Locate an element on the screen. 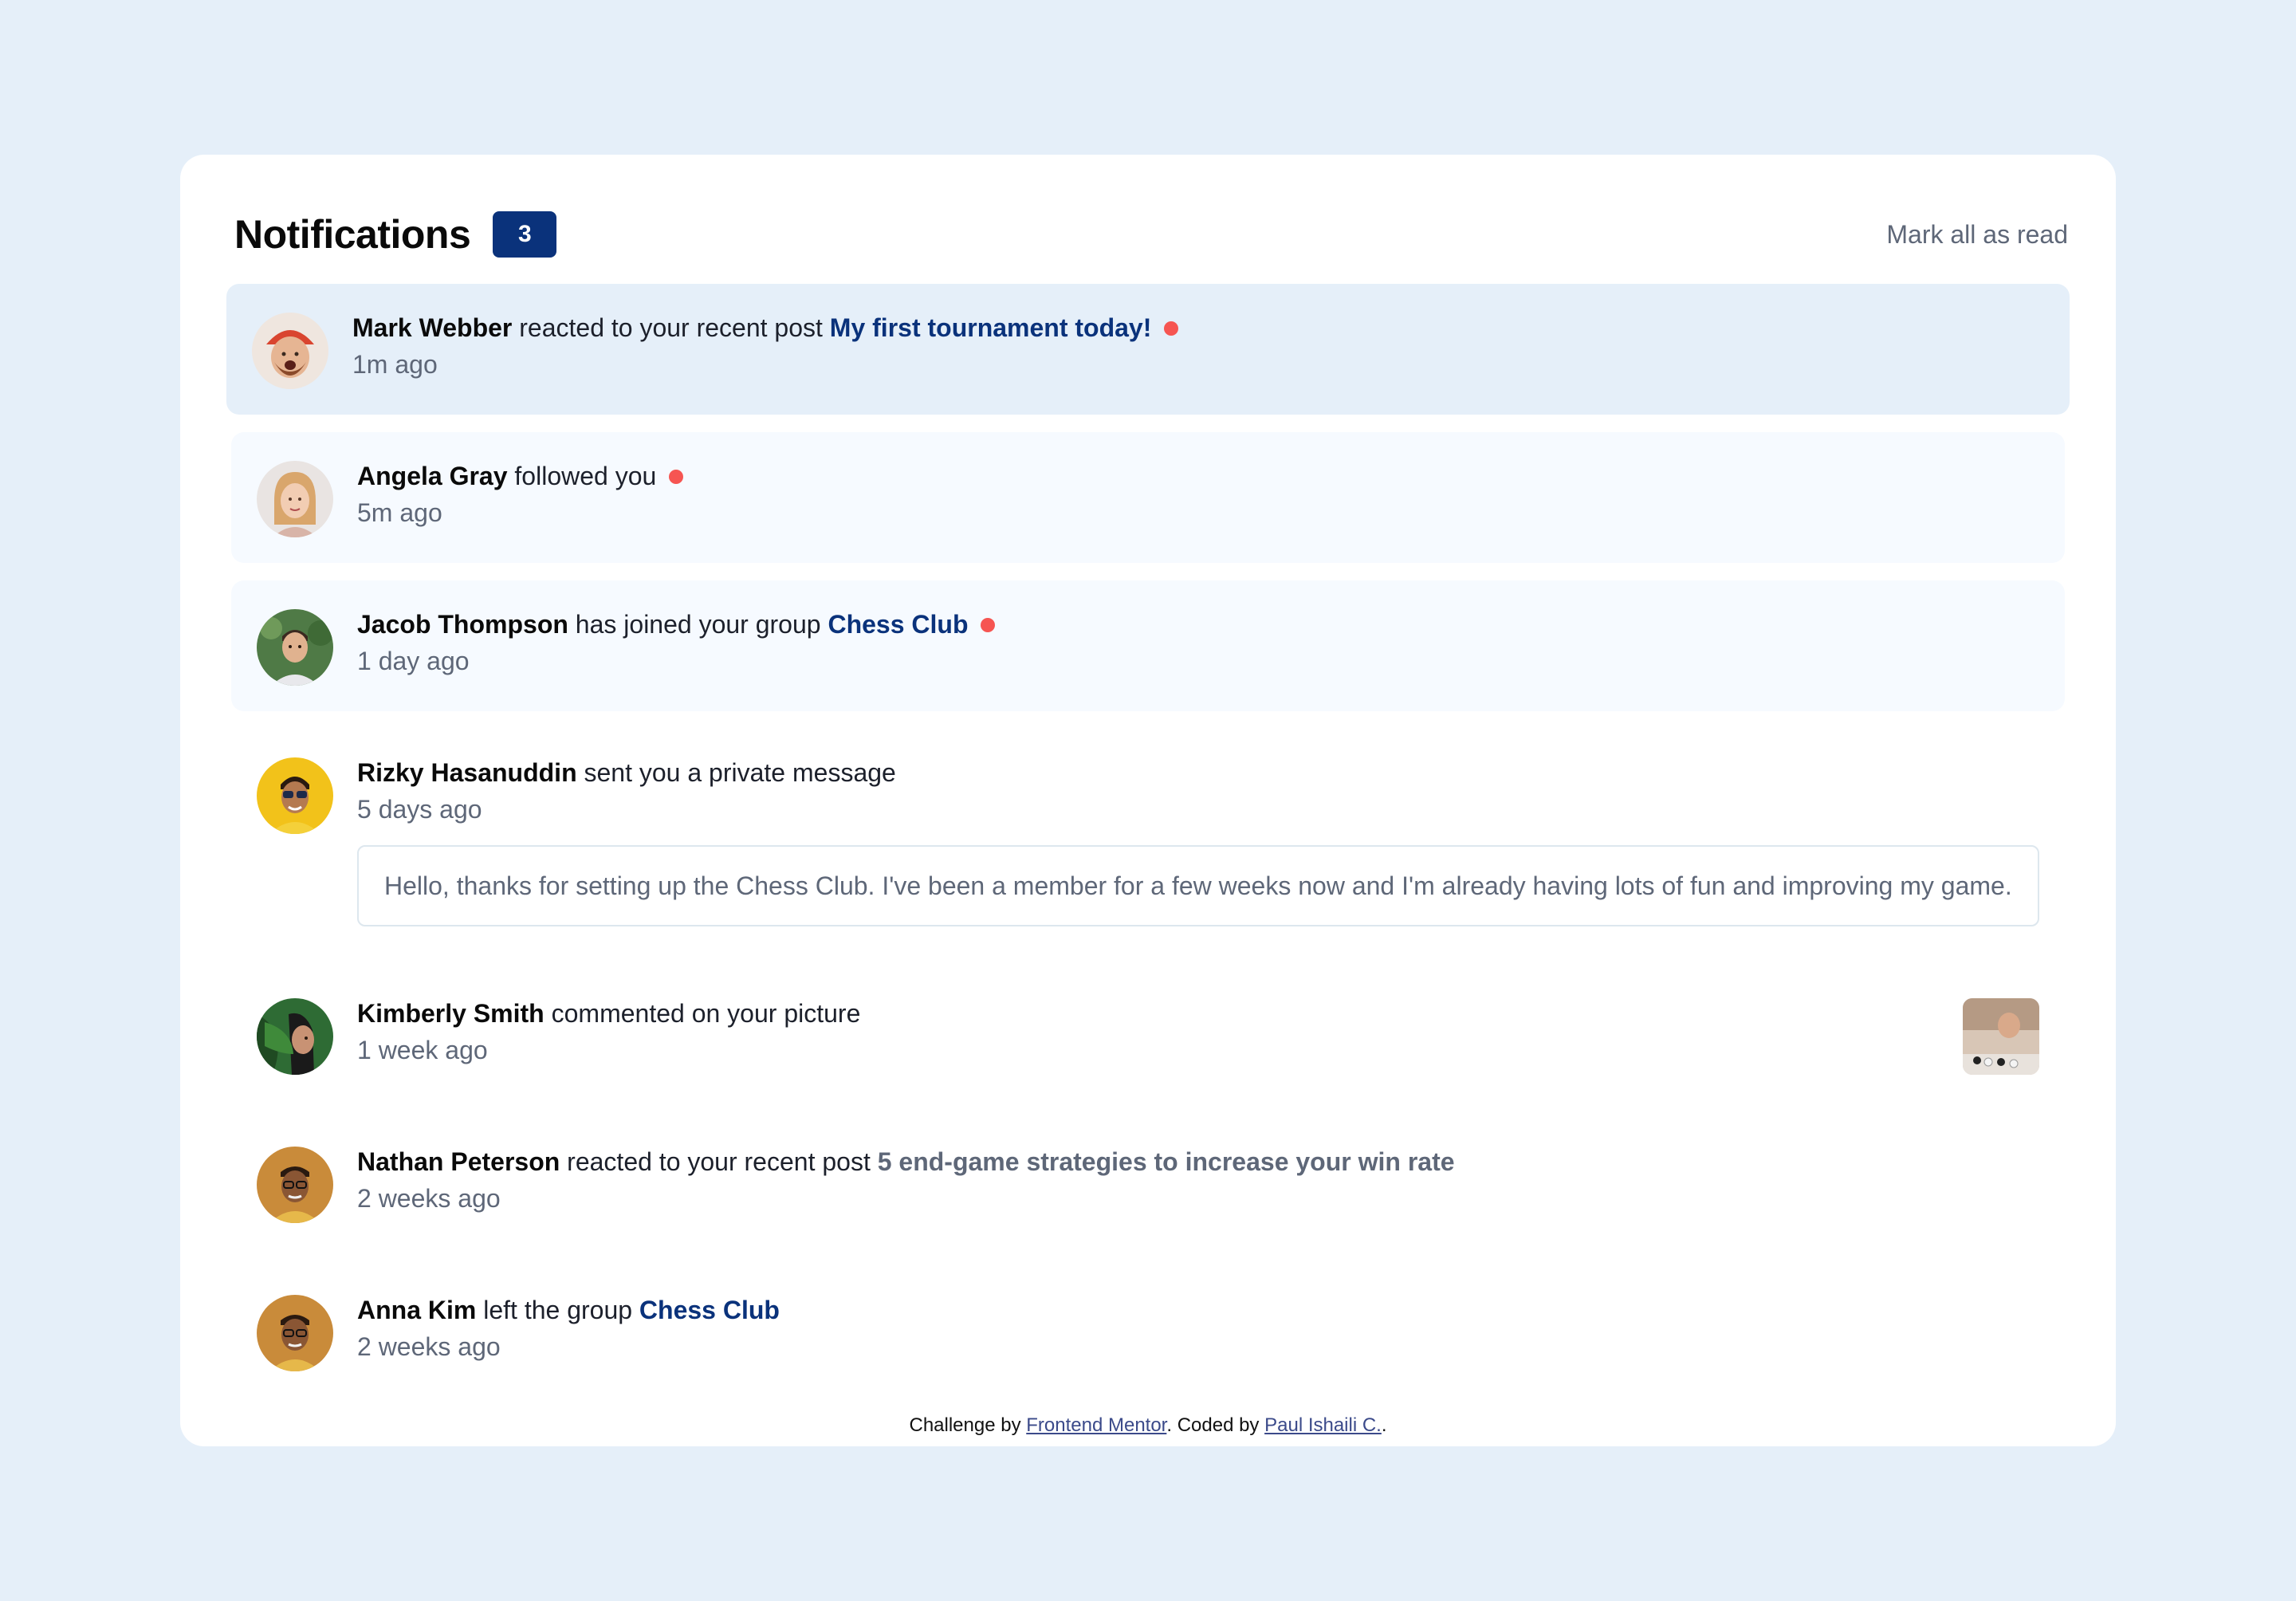 The width and height of the screenshot is (2296, 1601). user-name: Rizky Hasanuddin is located at coordinates (467, 772).